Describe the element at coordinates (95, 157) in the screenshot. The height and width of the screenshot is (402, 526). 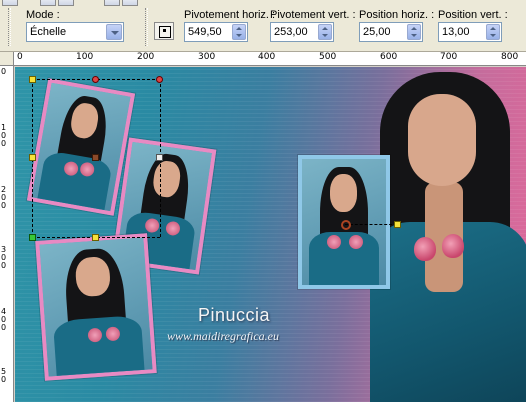
I see `center-handle` at that location.